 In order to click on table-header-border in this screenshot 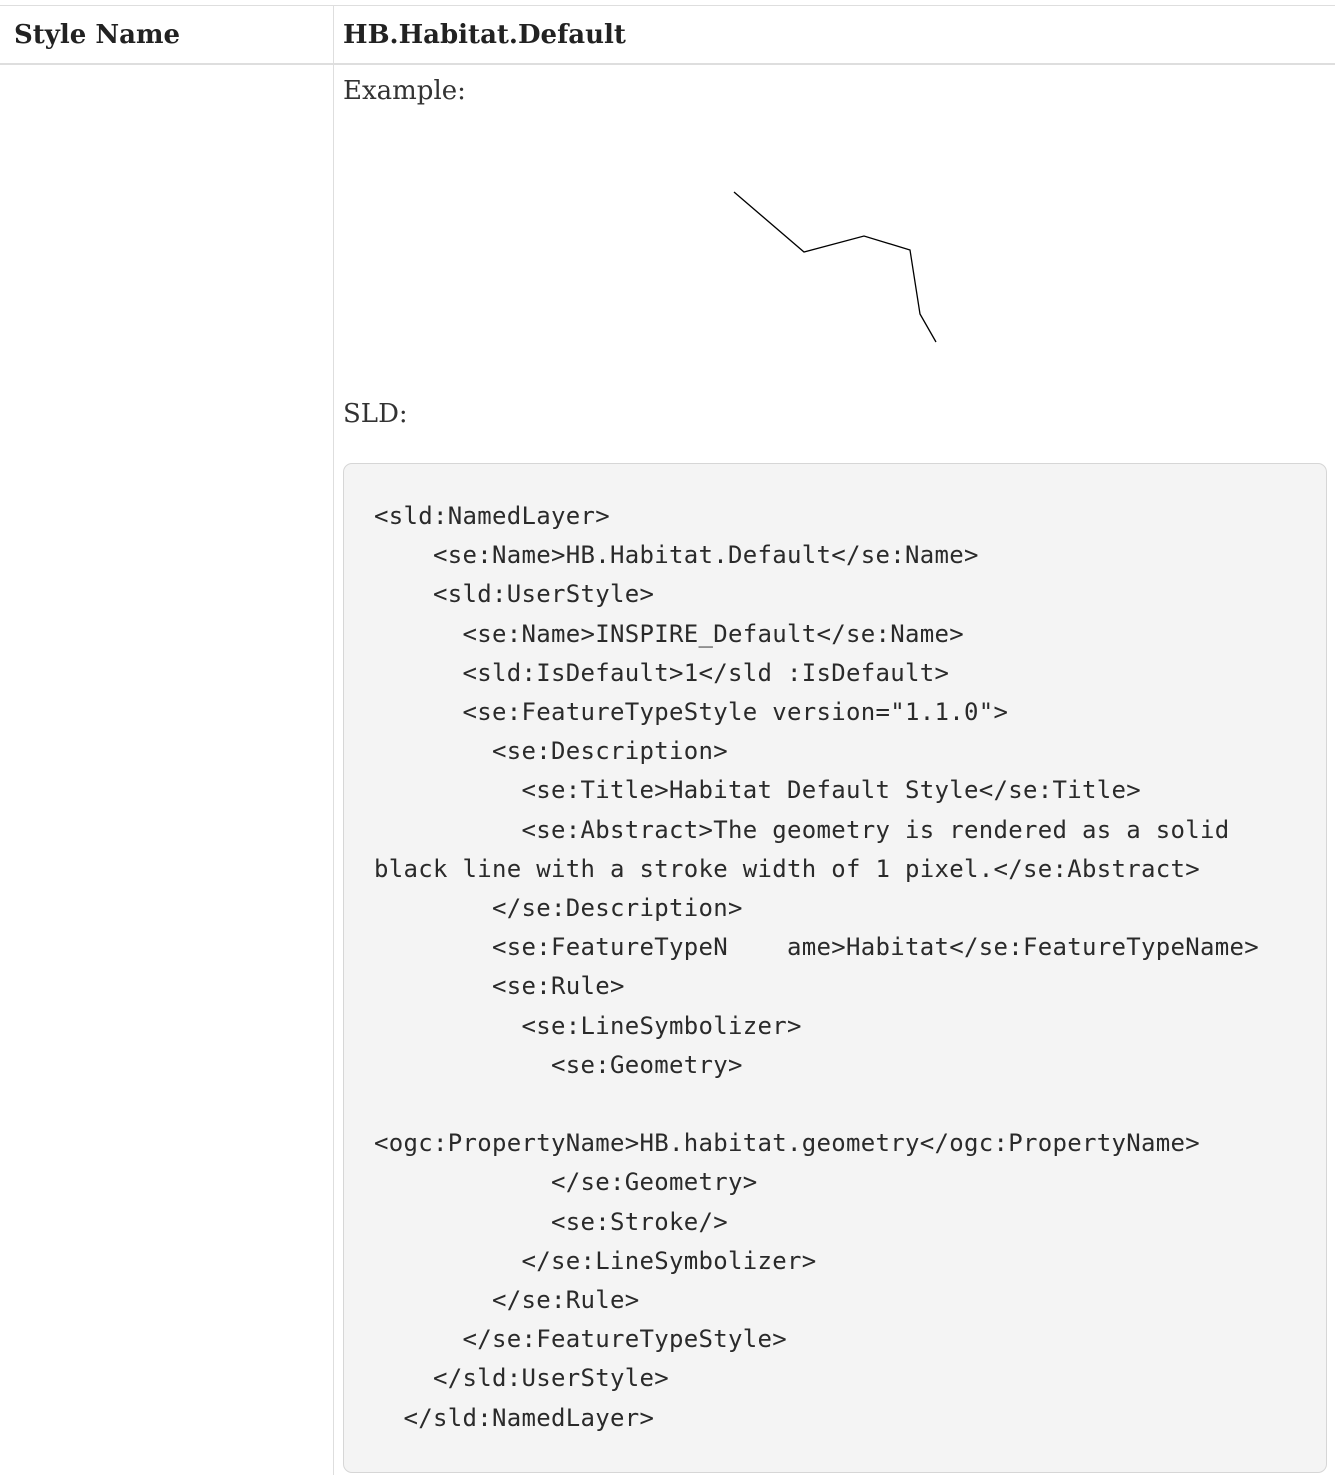, I will do `click(667, 64)`.